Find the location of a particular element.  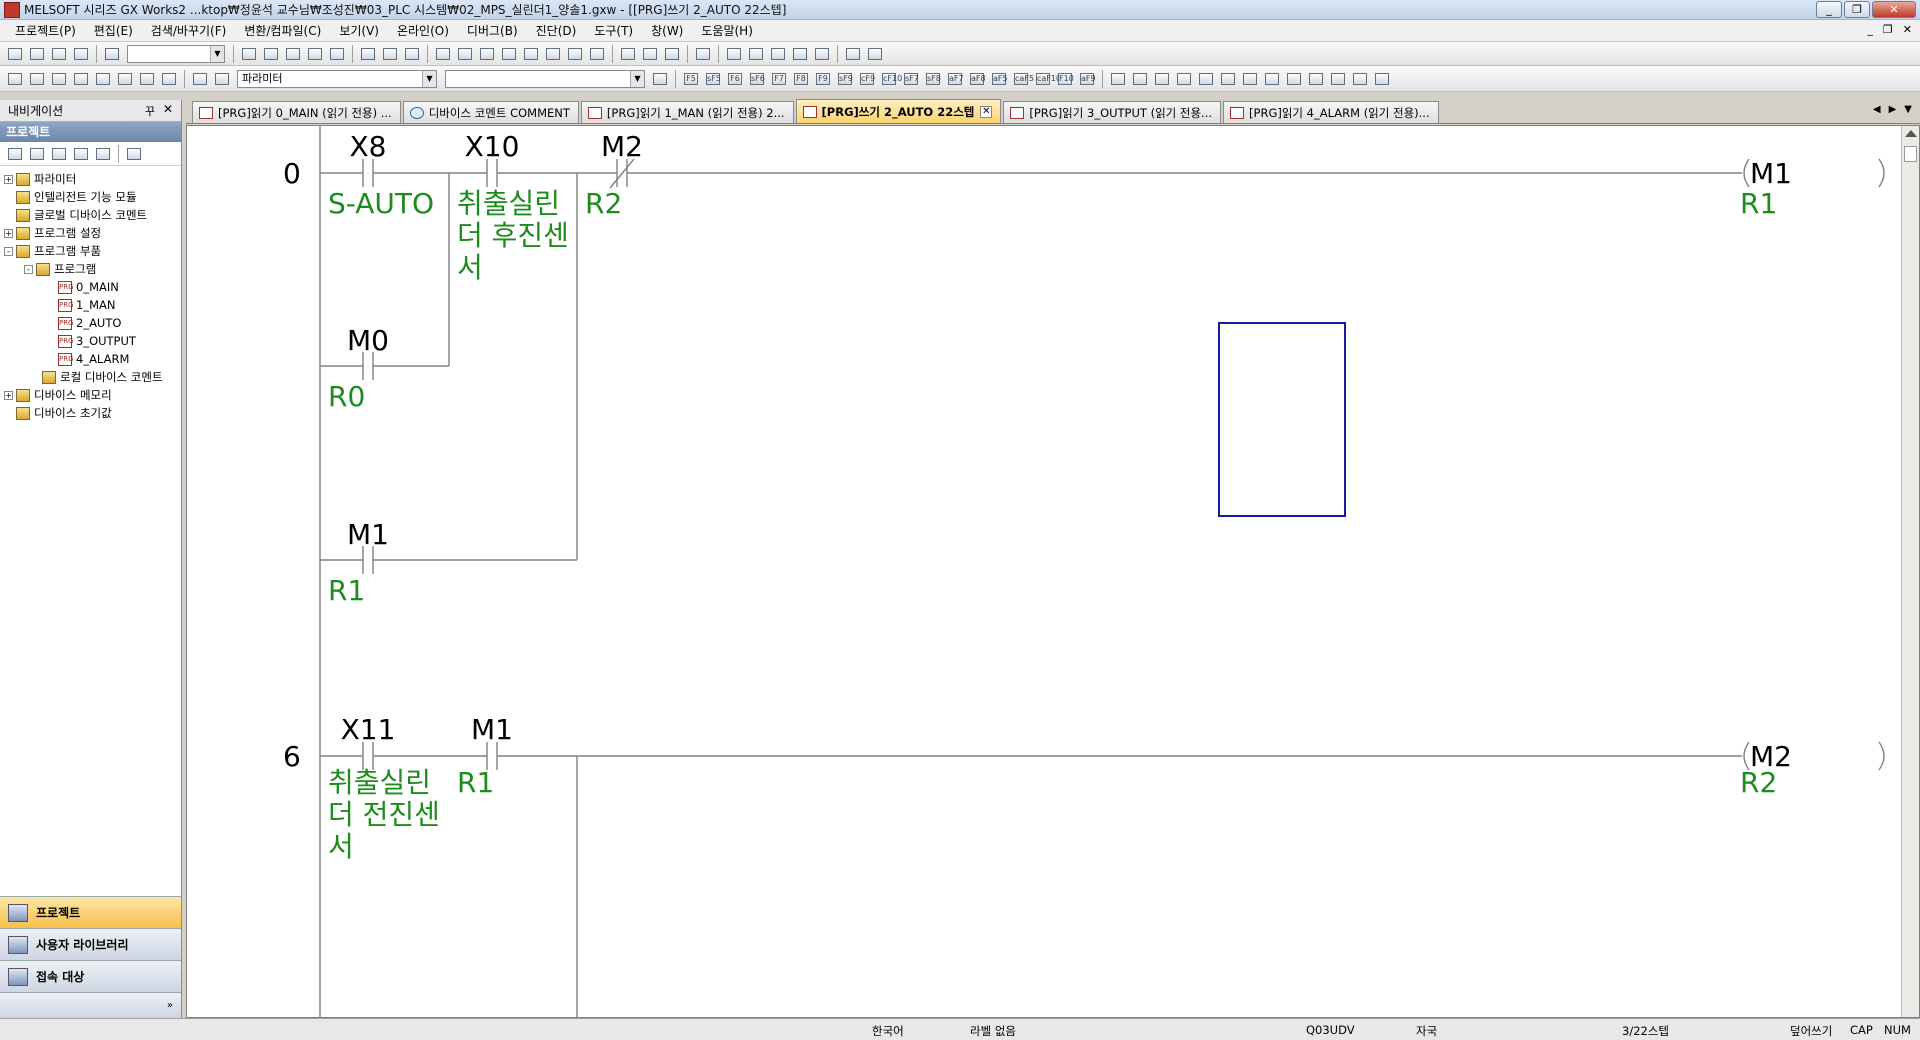

online-tool3-button is located at coordinates (672, 54).